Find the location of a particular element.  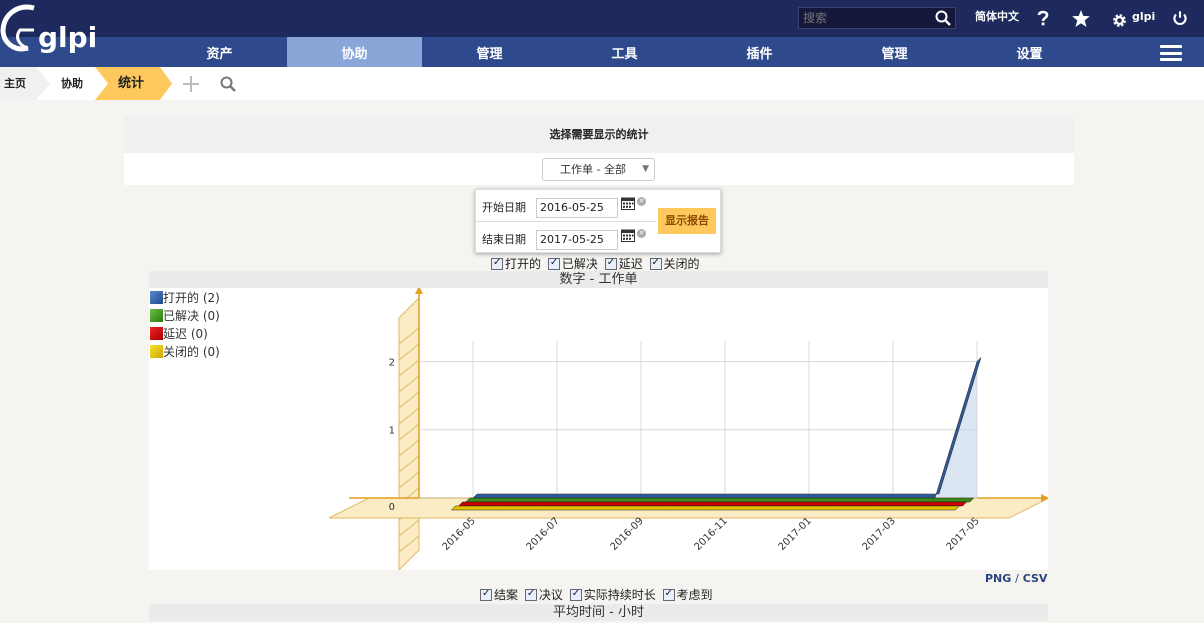

check-label-closed: 关闭的 is located at coordinates (681, 264).